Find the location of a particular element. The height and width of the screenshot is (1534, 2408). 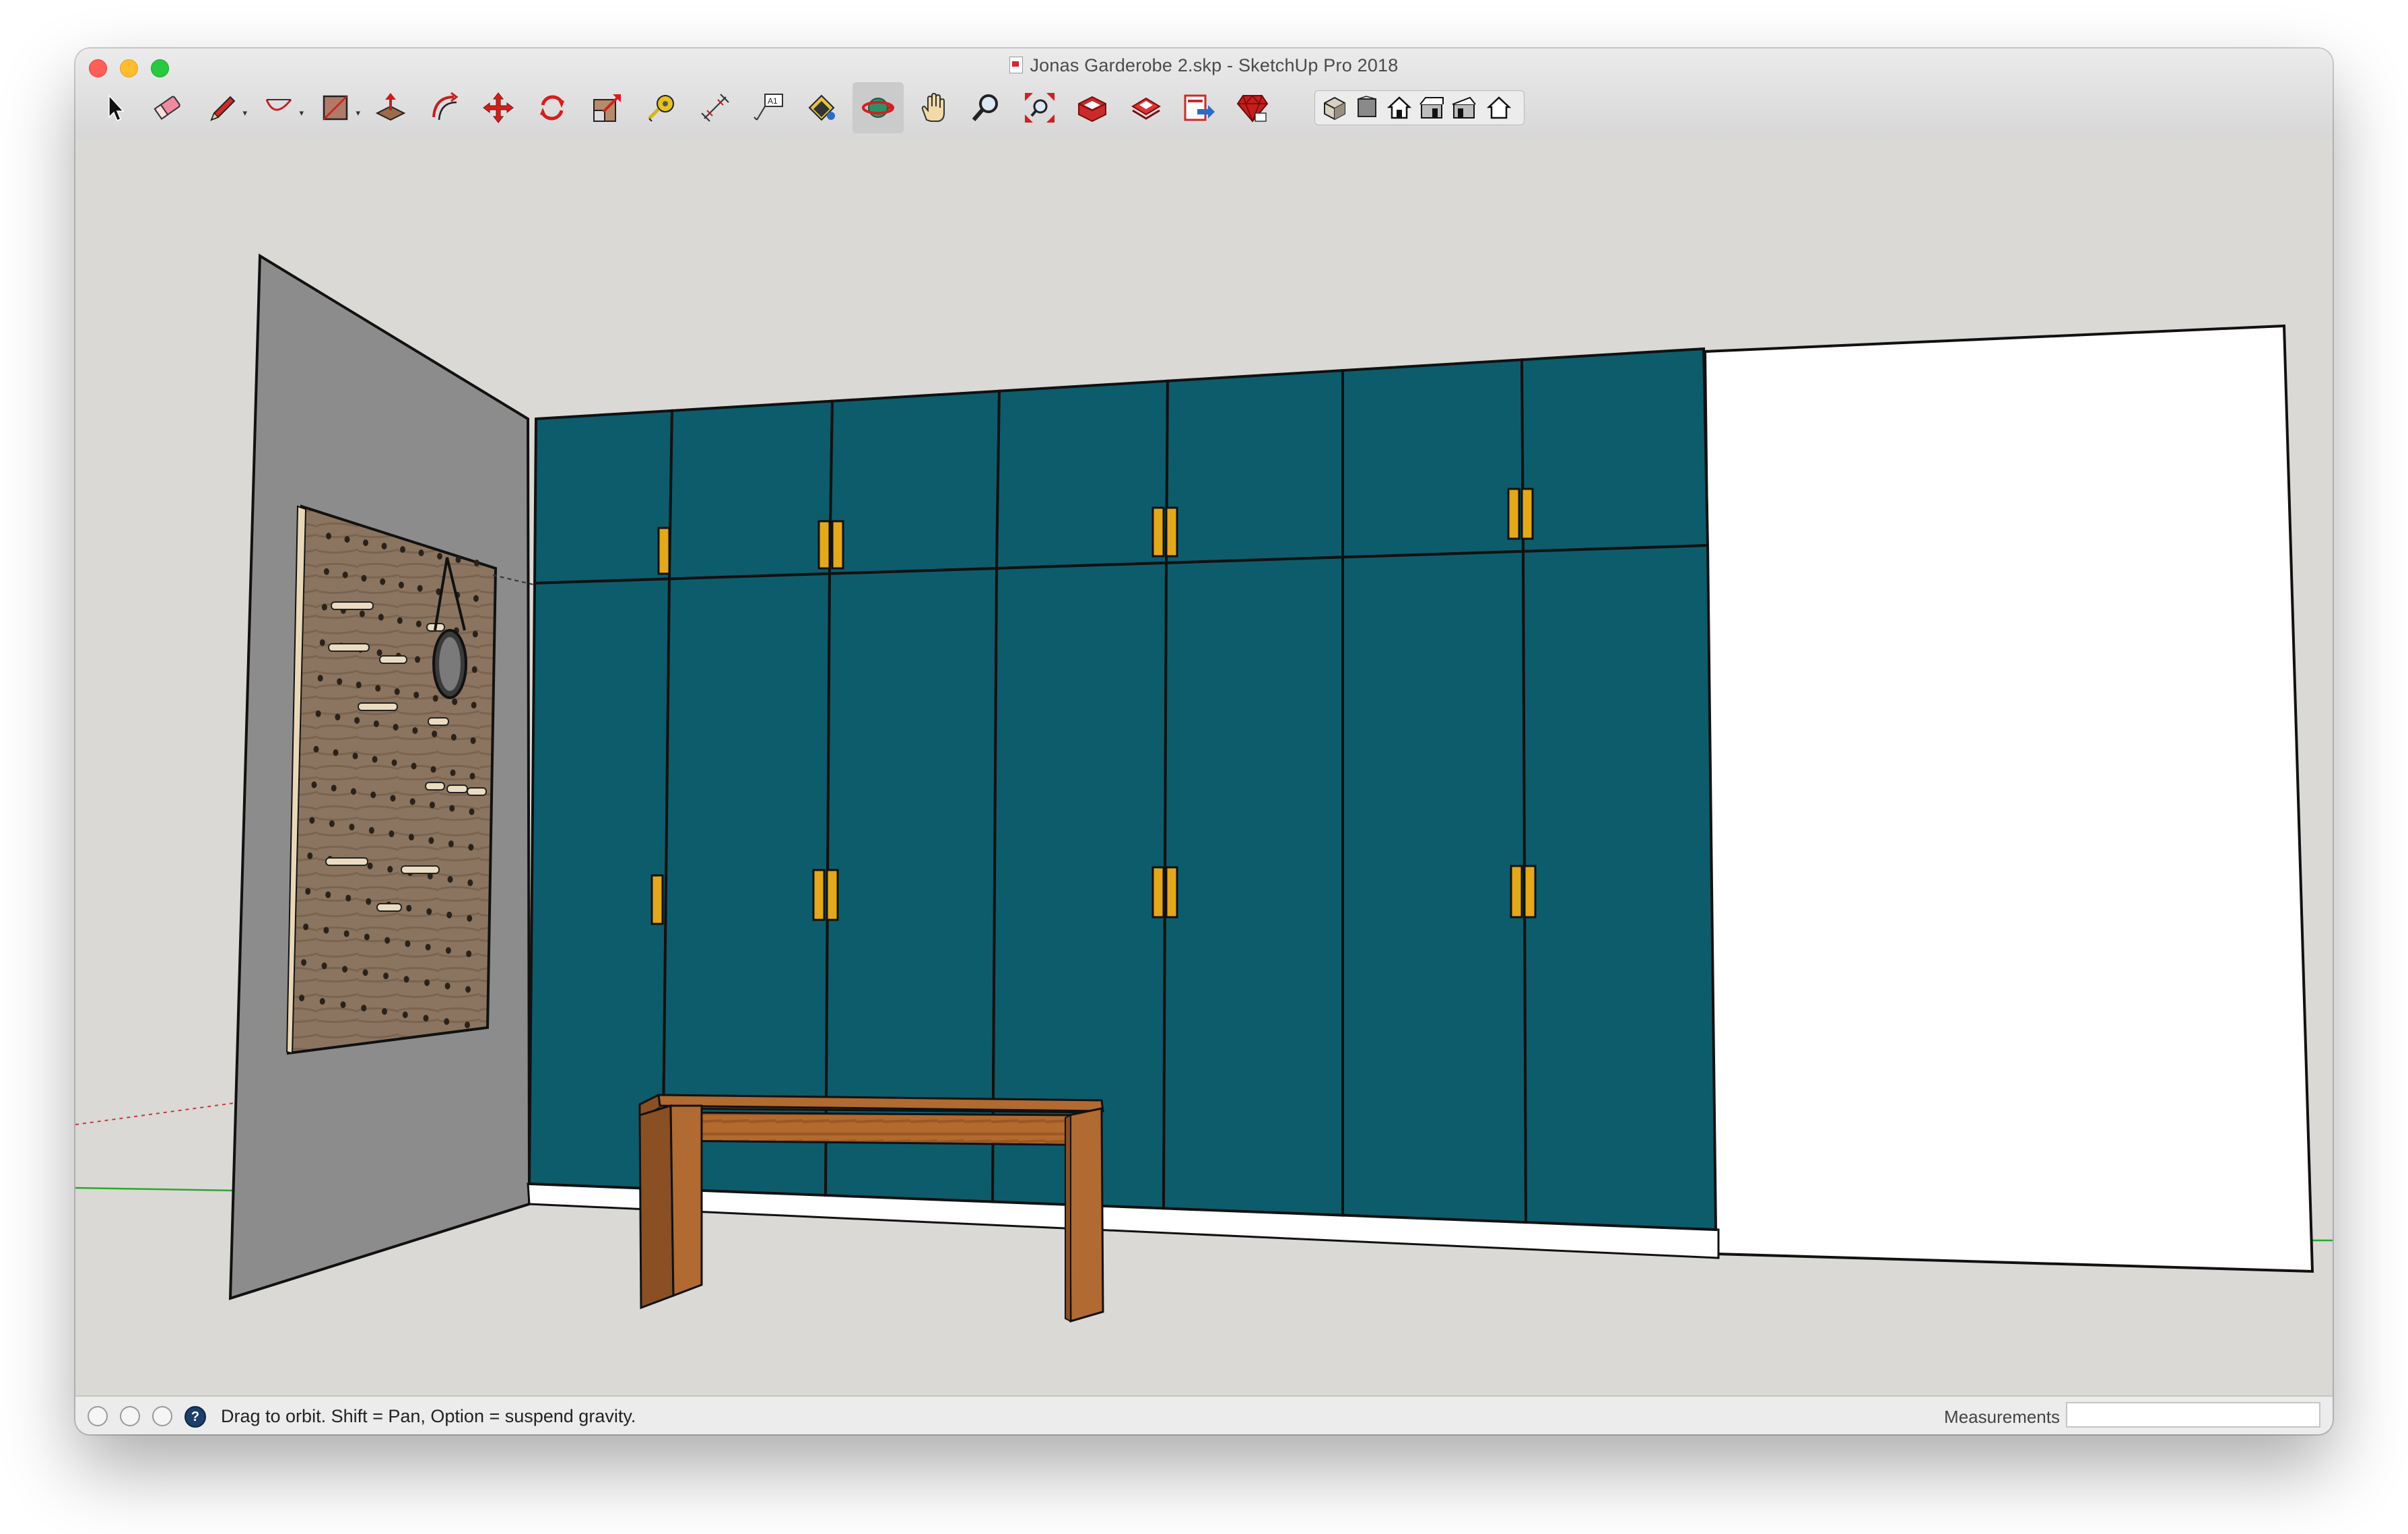

right-view-icon is located at coordinates (1431, 108).